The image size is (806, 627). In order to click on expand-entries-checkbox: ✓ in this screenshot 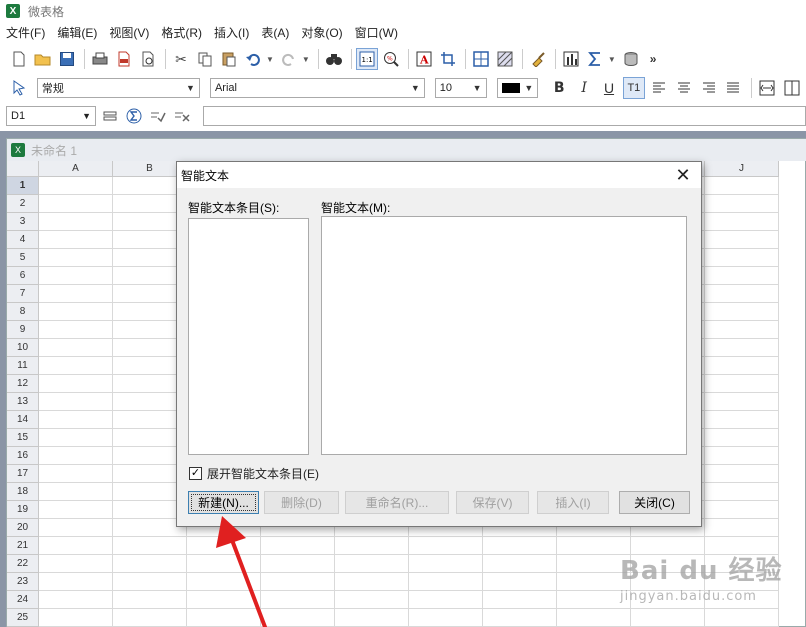, I will do `click(195, 473)`.